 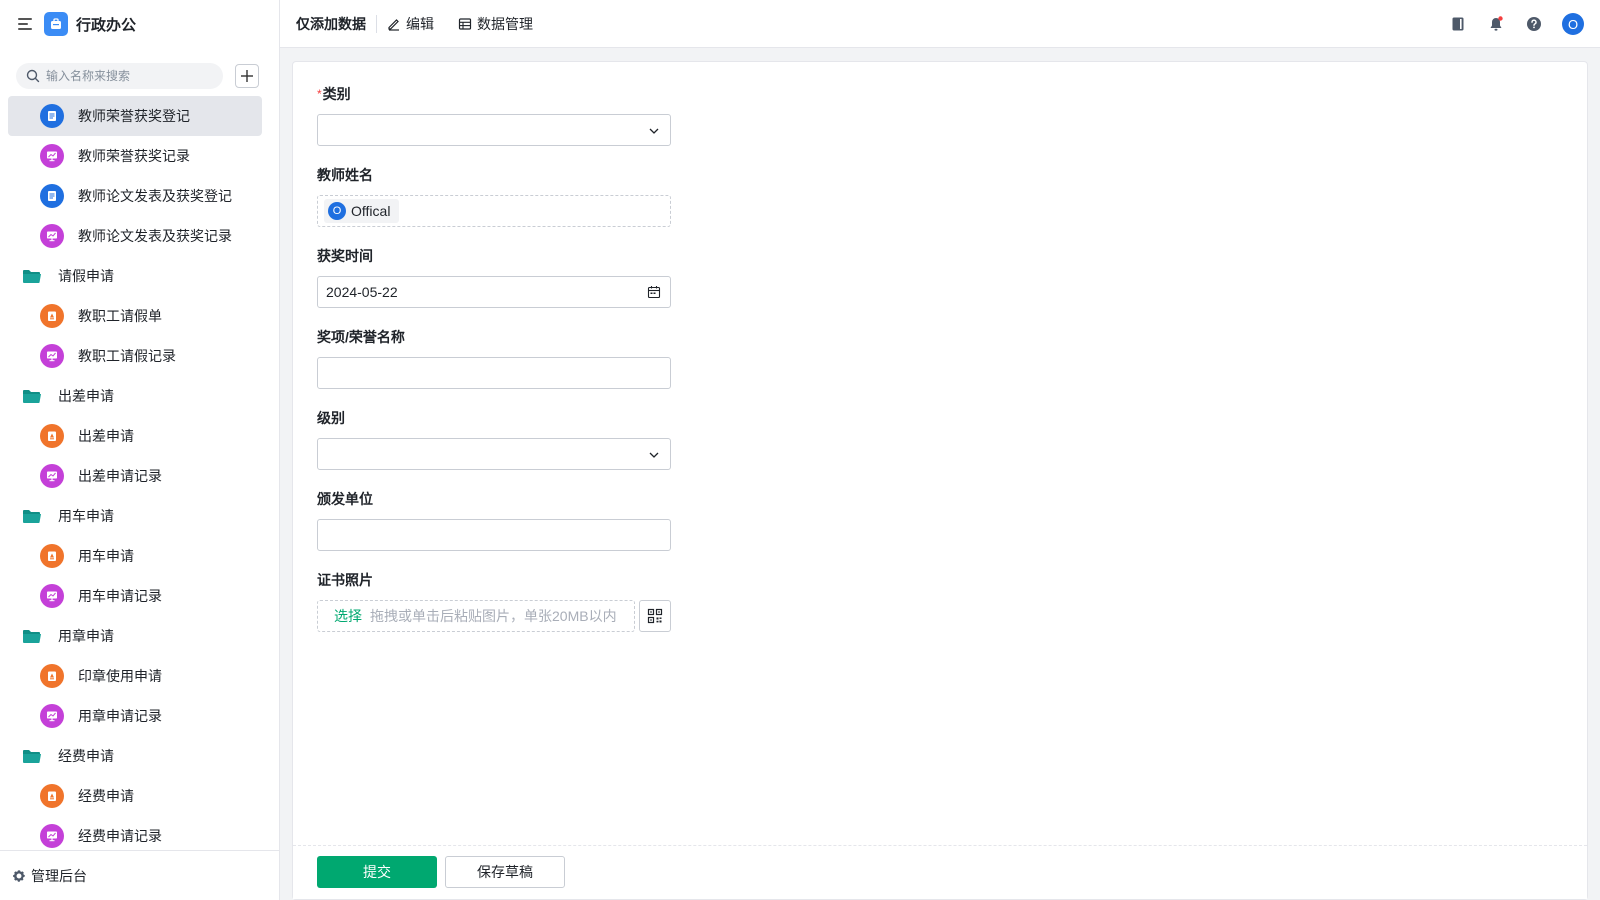 I want to click on admin-backend-link: 管理后台, so click(x=139, y=875).